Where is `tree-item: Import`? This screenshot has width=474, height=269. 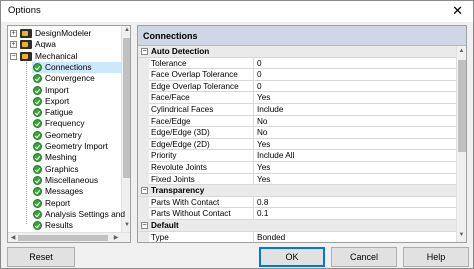 tree-item: Import is located at coordinates (76, 90).